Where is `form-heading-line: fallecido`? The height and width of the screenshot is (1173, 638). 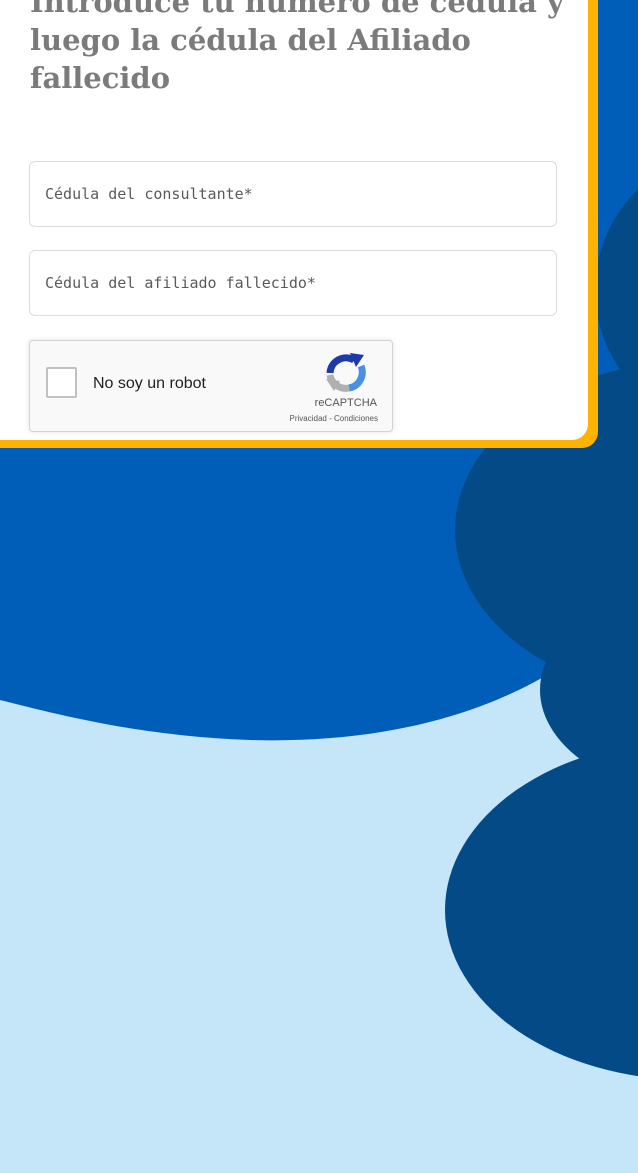
form-heading-line: fallecido is located at coordinates (100, 78).